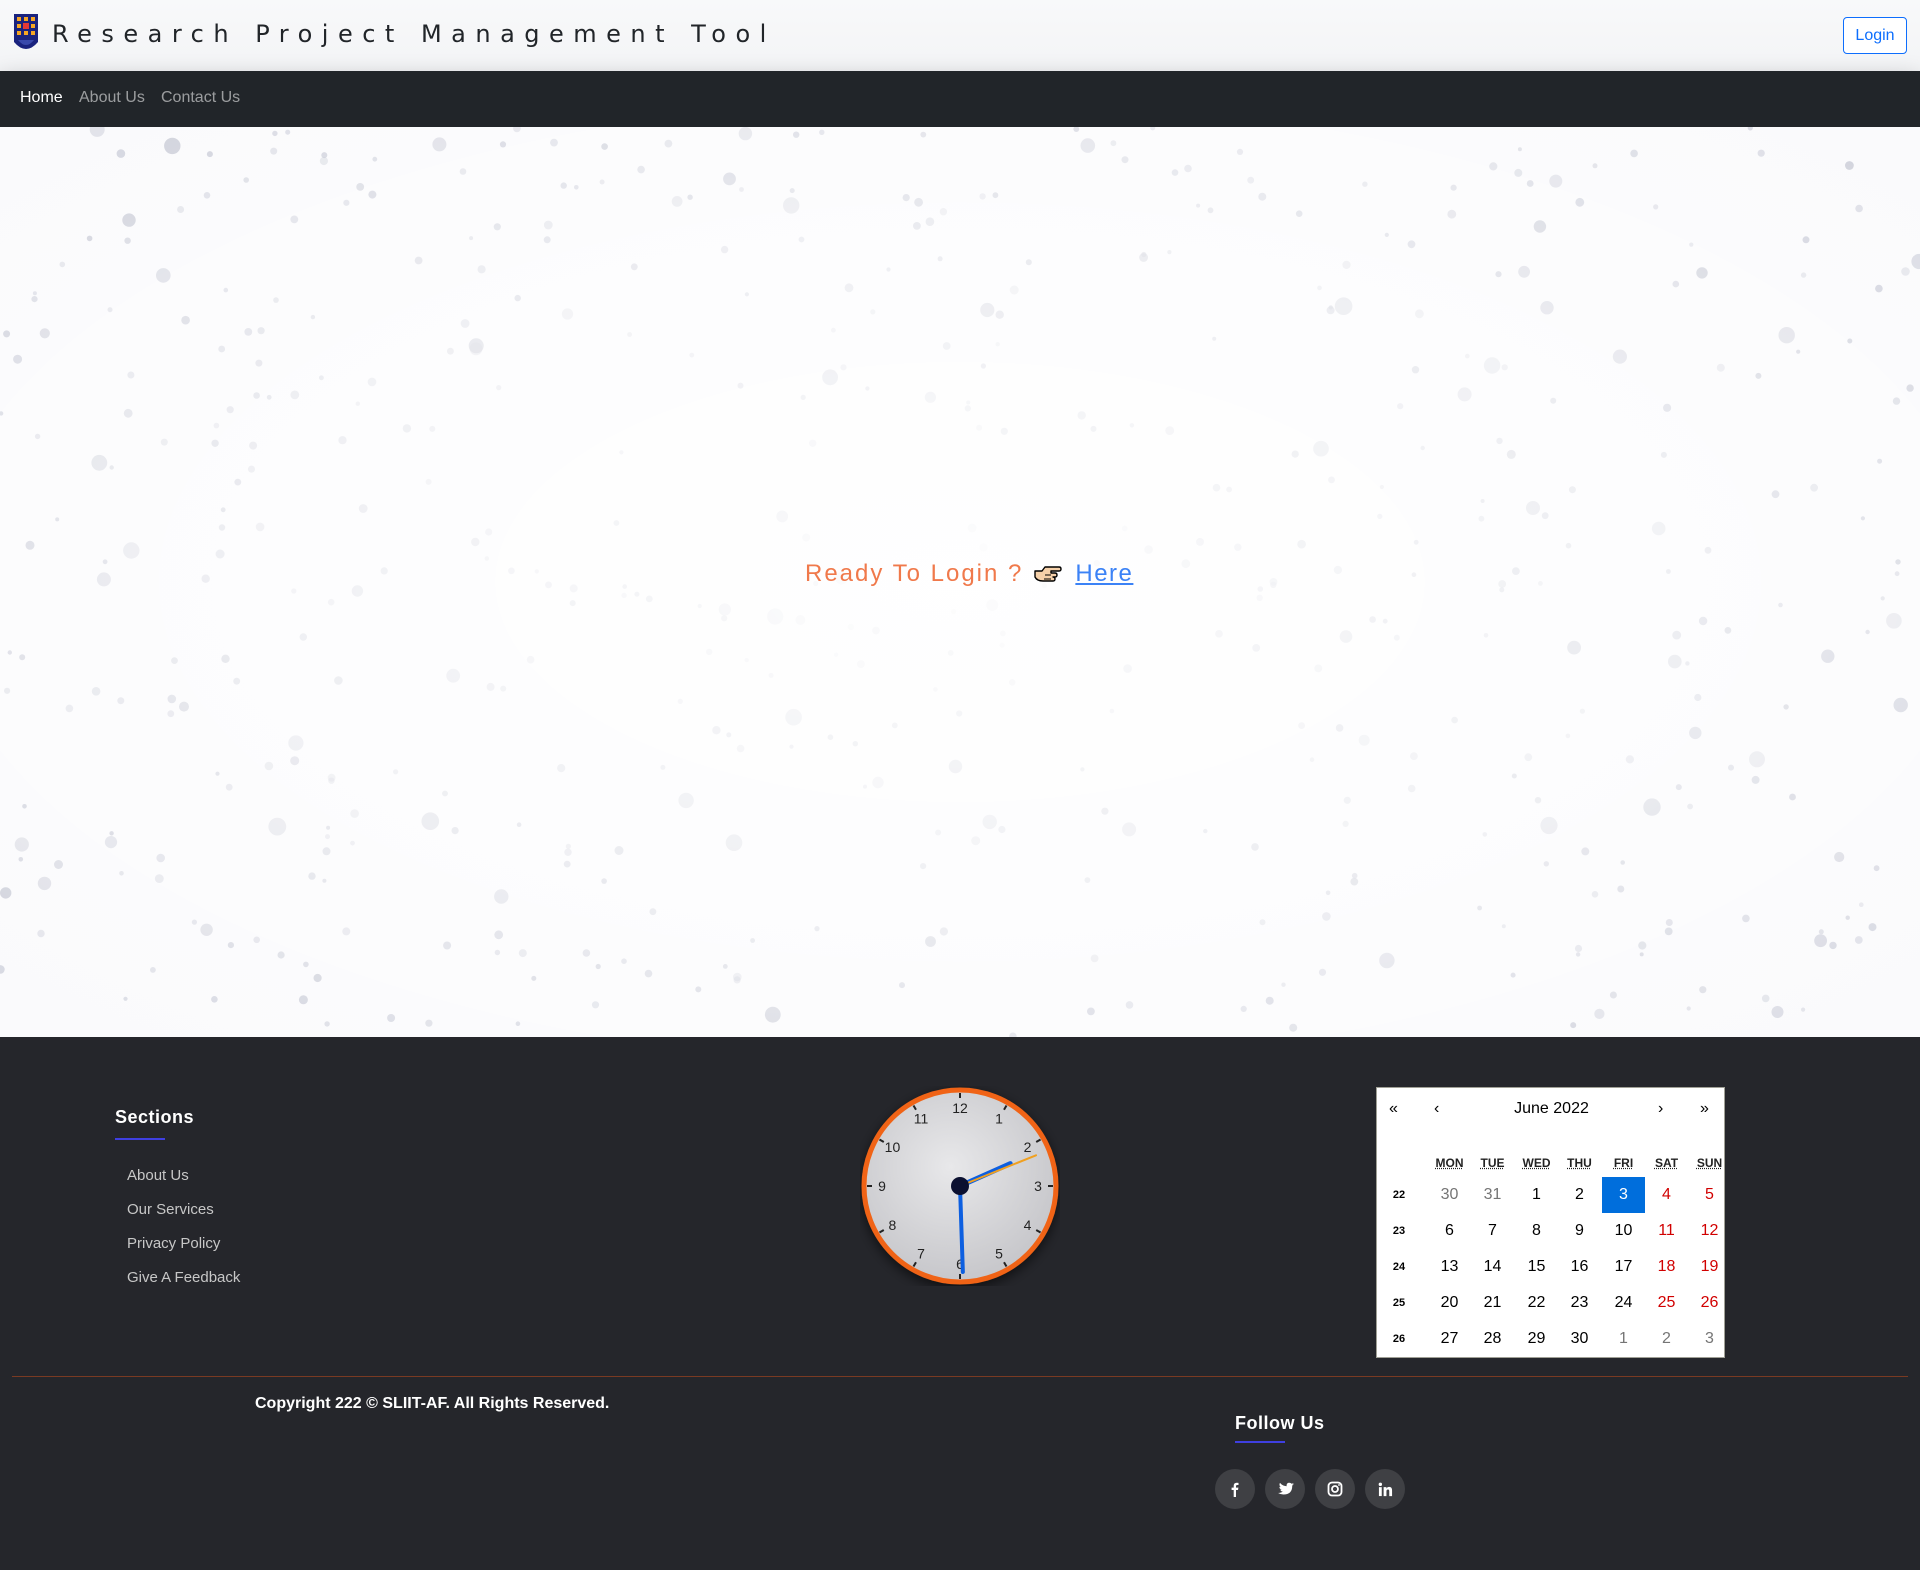  I want to click on nav-home: Home, so click(41, 98).